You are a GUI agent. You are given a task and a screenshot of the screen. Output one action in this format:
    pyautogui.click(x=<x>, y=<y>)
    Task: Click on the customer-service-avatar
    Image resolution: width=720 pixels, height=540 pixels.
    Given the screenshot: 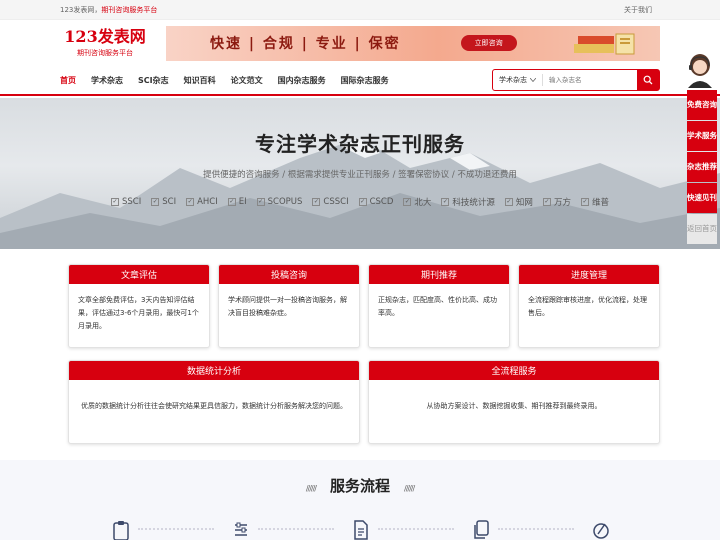 What is the action you would take?
    pyautogui.click(x=700, y=70)
    